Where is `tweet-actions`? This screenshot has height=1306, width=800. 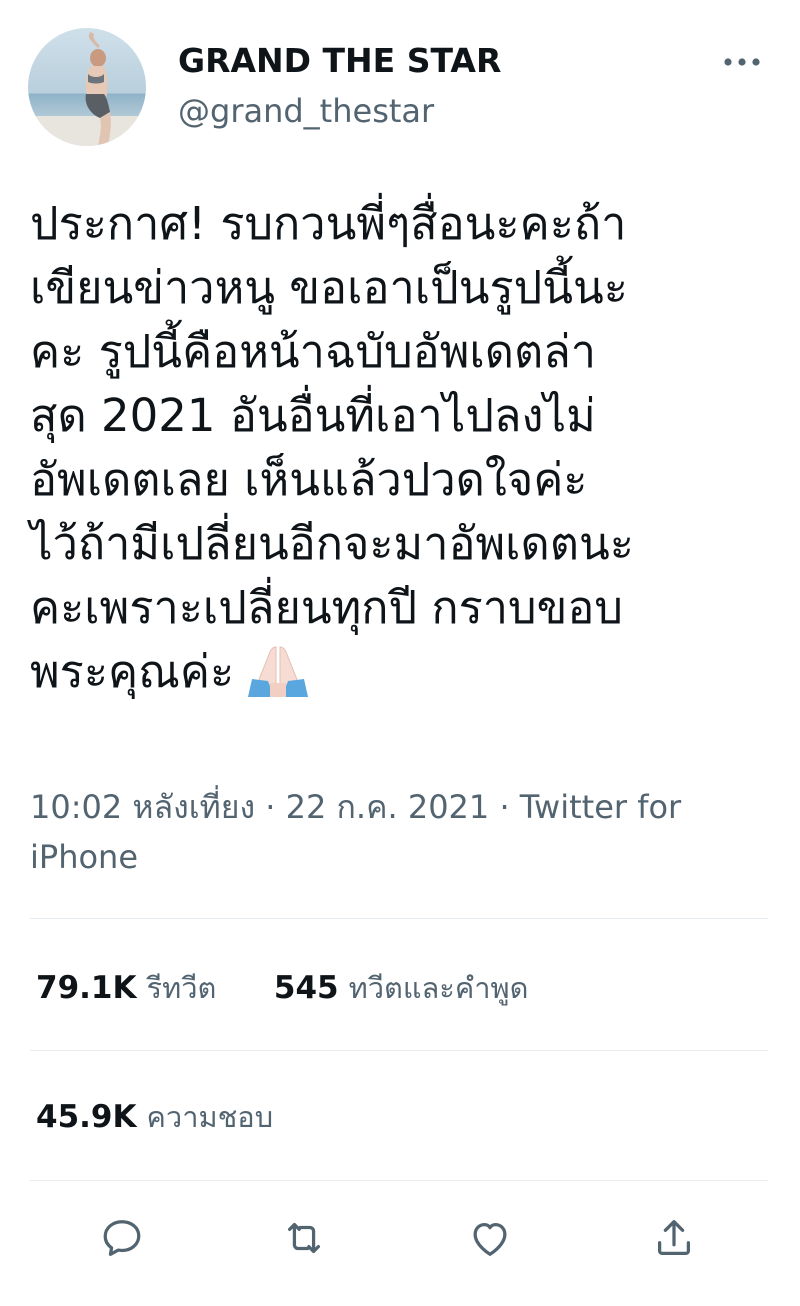
tweet-actions is located at coordinates (400, 1240).